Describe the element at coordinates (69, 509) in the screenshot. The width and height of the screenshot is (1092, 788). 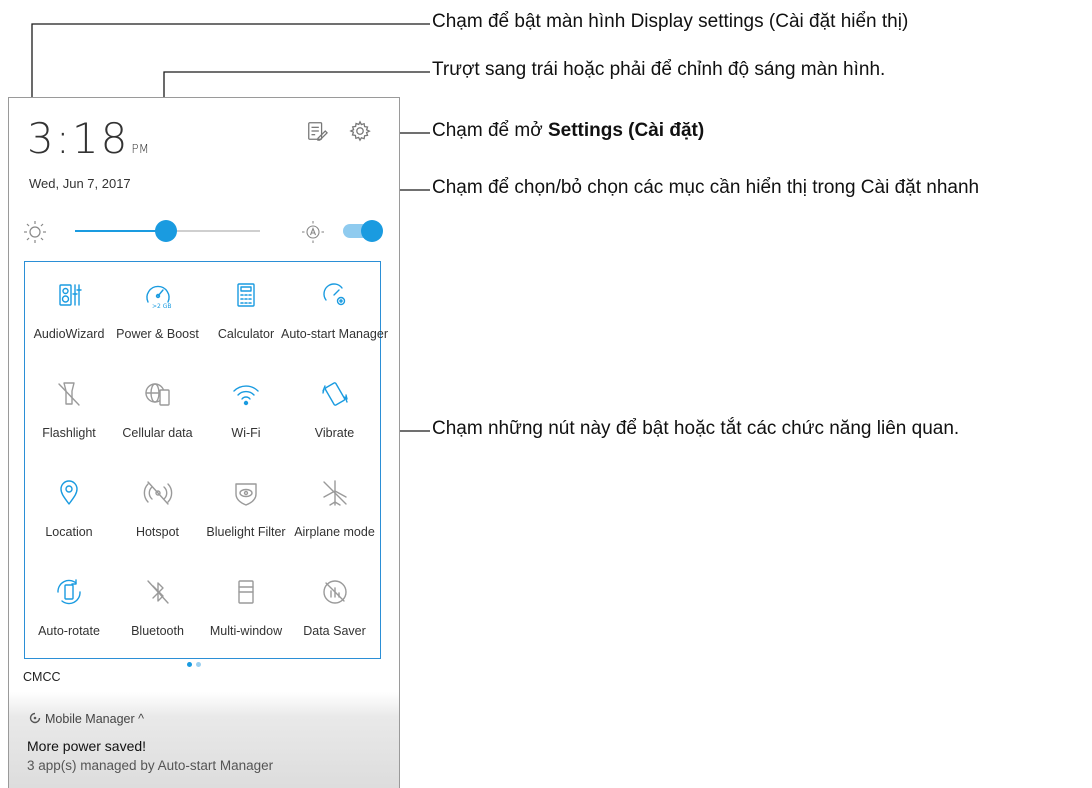
I see `tile-location: Location` at that location.